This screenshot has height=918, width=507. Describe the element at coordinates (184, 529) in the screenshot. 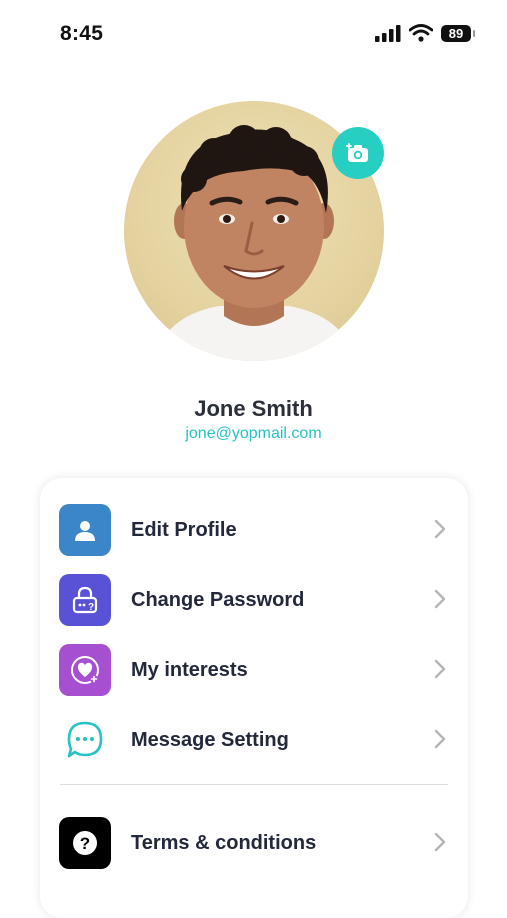

I see `menu-label: Edit Profile` at that location.